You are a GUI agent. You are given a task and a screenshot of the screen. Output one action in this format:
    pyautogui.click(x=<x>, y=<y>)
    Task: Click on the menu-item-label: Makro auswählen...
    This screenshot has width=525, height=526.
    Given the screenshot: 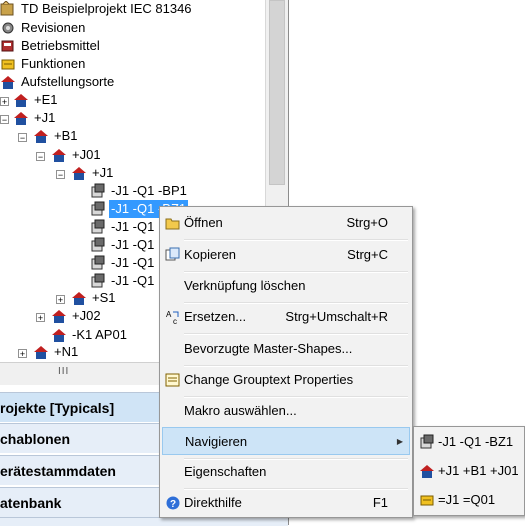 What is the action you would take?
    pyautogui.click(x=240, y=410)
    